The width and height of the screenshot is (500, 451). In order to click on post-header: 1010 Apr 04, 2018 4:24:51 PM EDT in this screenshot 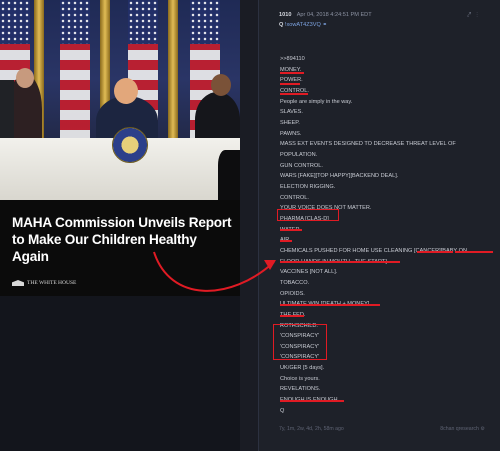, I will do `click(325, 15)`.